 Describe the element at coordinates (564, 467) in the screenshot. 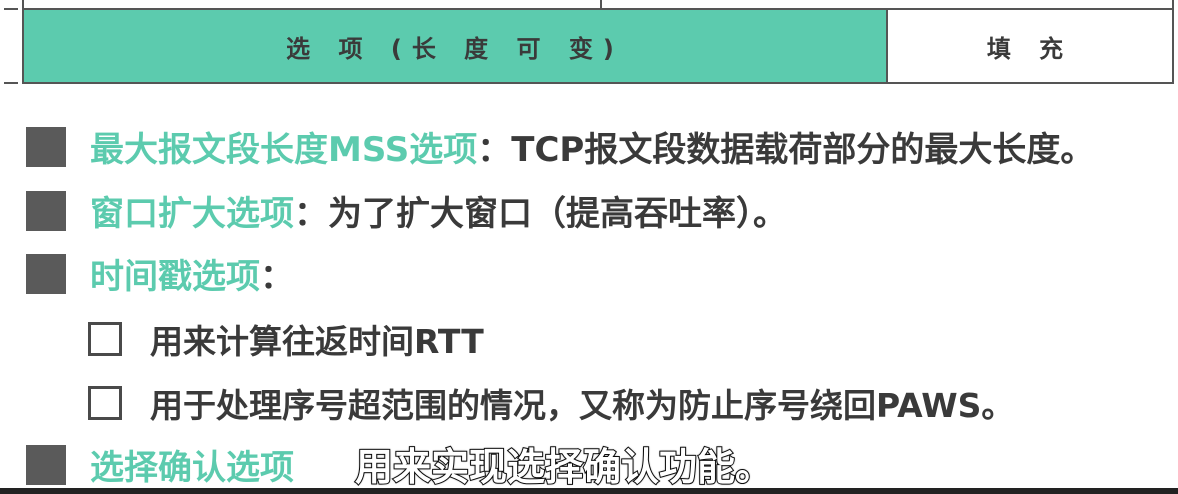

I see `video-subtitle: 用来实现选择确认功能。` at that location.